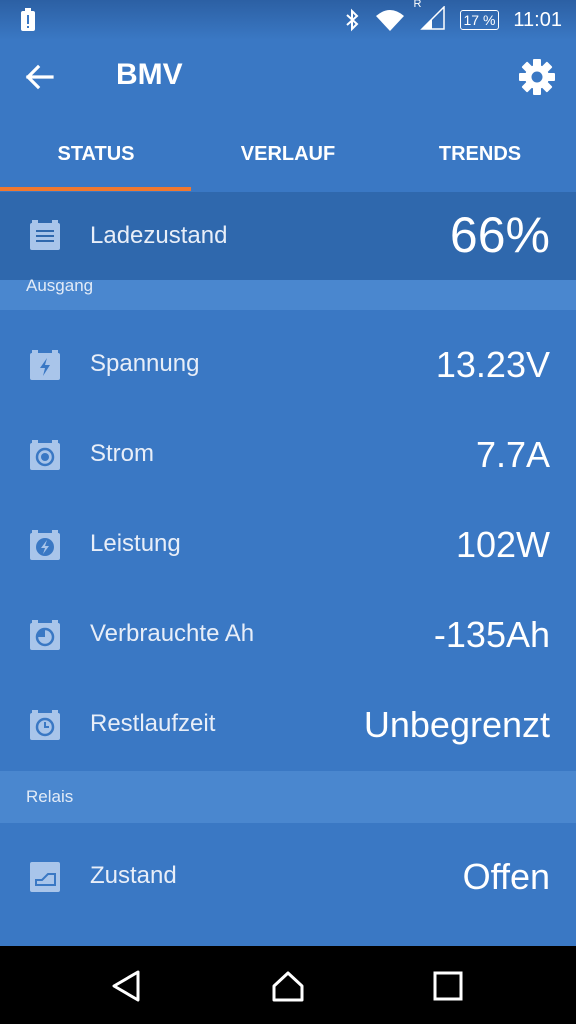  Describe the element at coordinates (133, 875) in the screenshot. I see `row-label: Zustand` at that location.